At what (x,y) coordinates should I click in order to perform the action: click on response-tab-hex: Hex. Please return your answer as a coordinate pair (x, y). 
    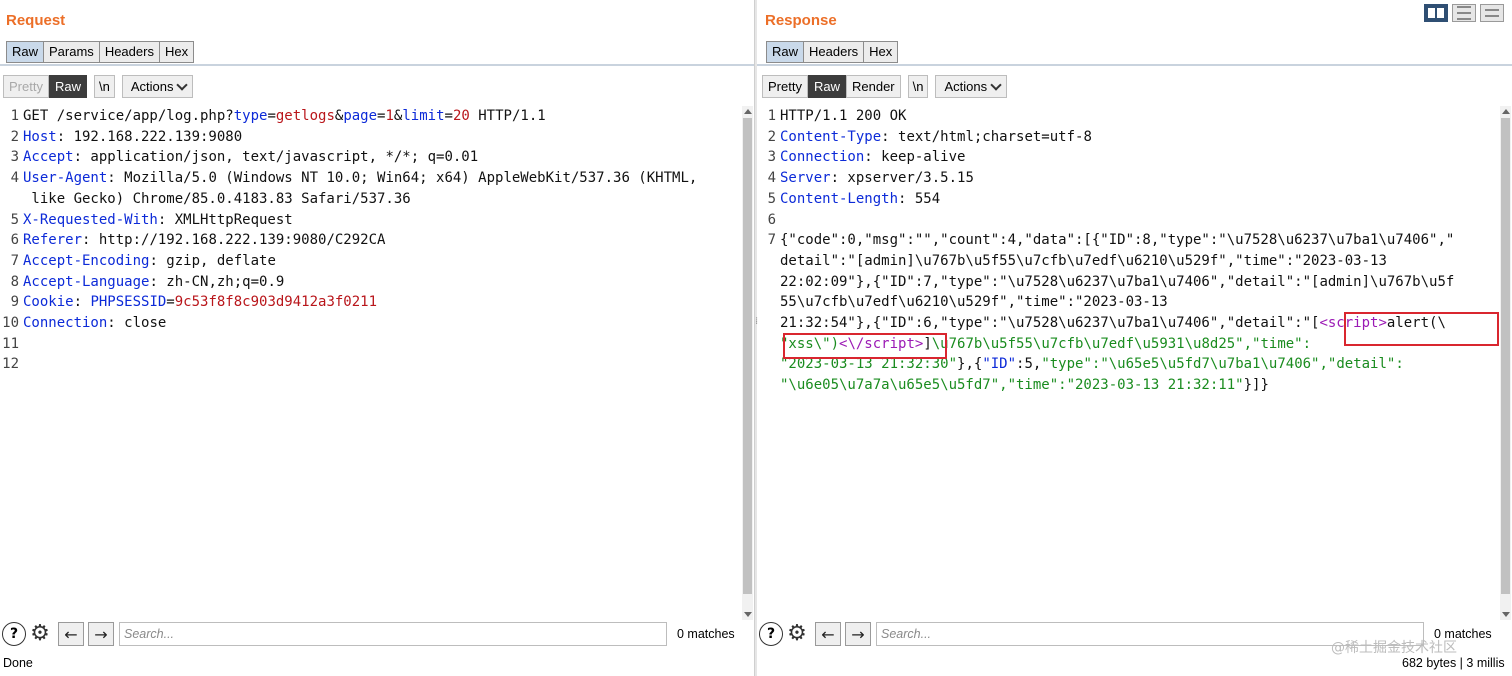
    Looking at the image, I should click on (881, 52).